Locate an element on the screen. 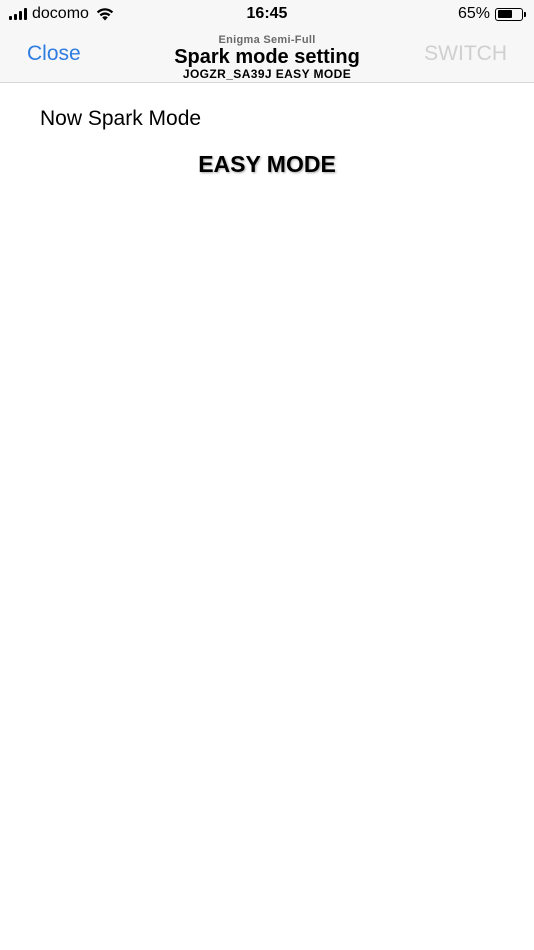 The width and height of the screenshot is (534, 950). status-time: 16:45 is located at coordinates (267, 13).